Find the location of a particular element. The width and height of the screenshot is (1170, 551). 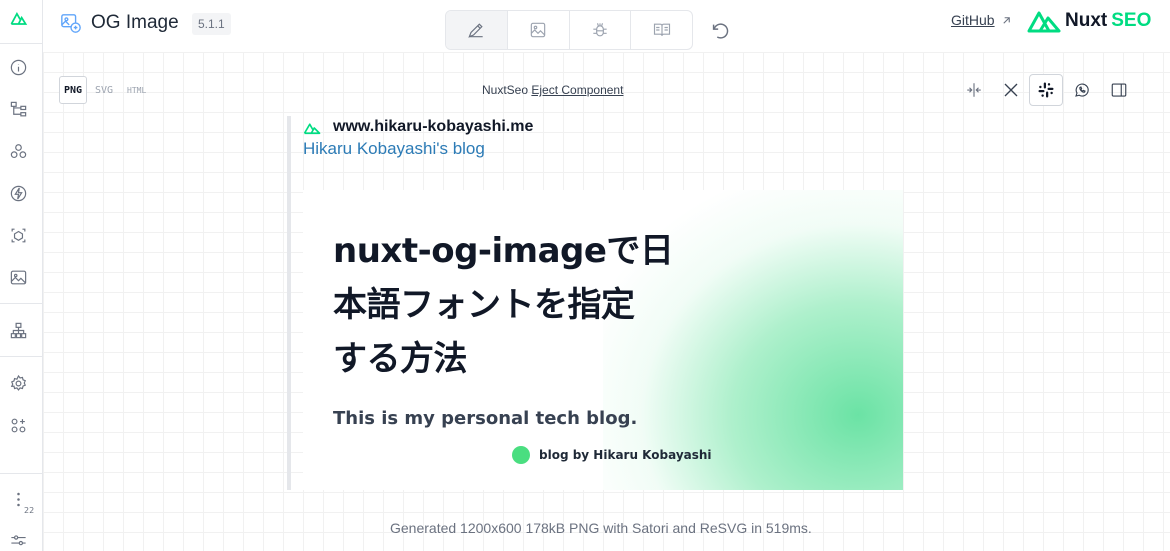

header: OG Image 5.1.1 GitHub Nuxt SEO is located at coordinates (606, 26).